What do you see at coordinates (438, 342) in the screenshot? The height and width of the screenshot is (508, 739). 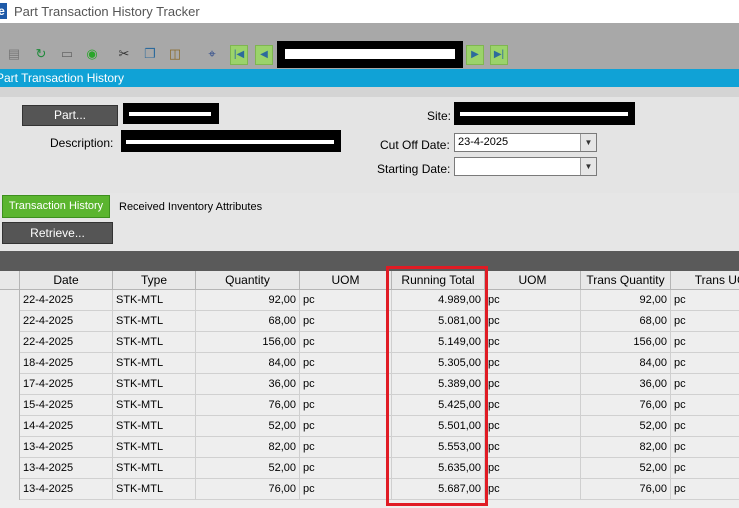 I see `table-cell: 5.149,00` at bounding box center [438, 342].